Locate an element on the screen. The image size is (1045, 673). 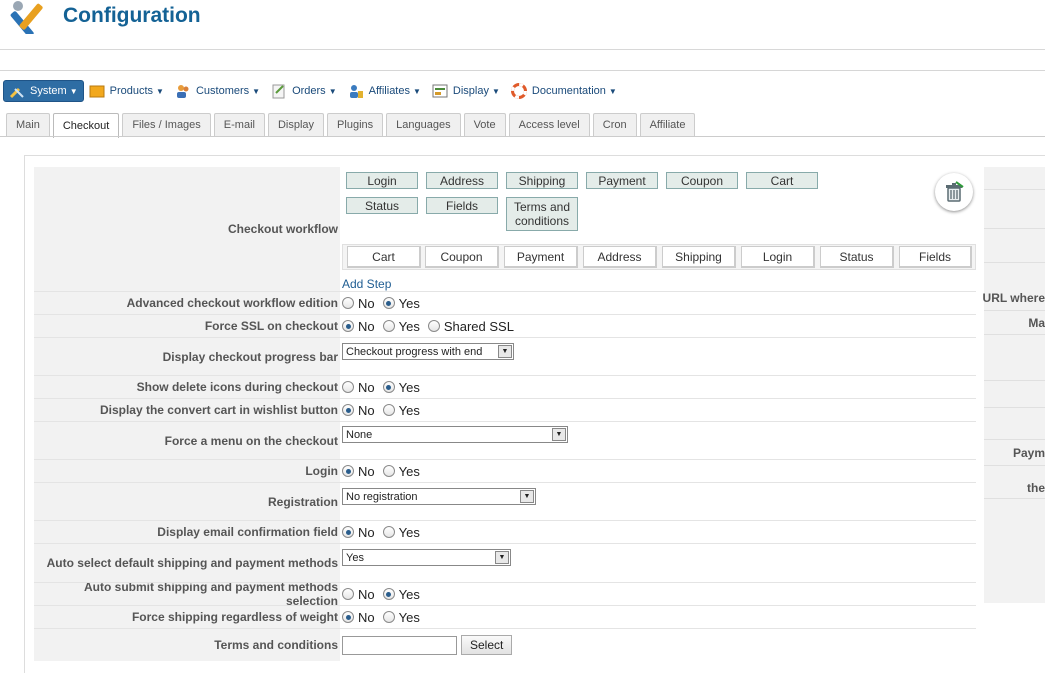
row-email-confirm: Display email confirmation field No Yes is located at coordinates (505, 532).